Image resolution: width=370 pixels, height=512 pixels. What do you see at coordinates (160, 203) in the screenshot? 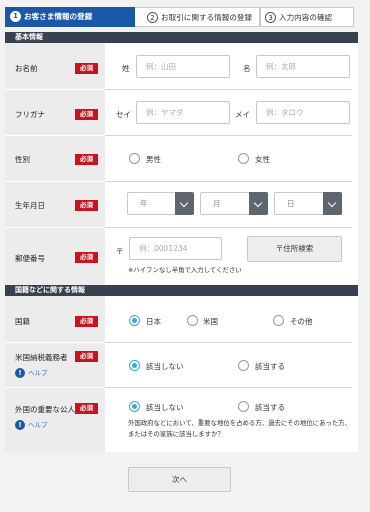
I see `birth-year-select: 年` at bounding box center [160, 203].